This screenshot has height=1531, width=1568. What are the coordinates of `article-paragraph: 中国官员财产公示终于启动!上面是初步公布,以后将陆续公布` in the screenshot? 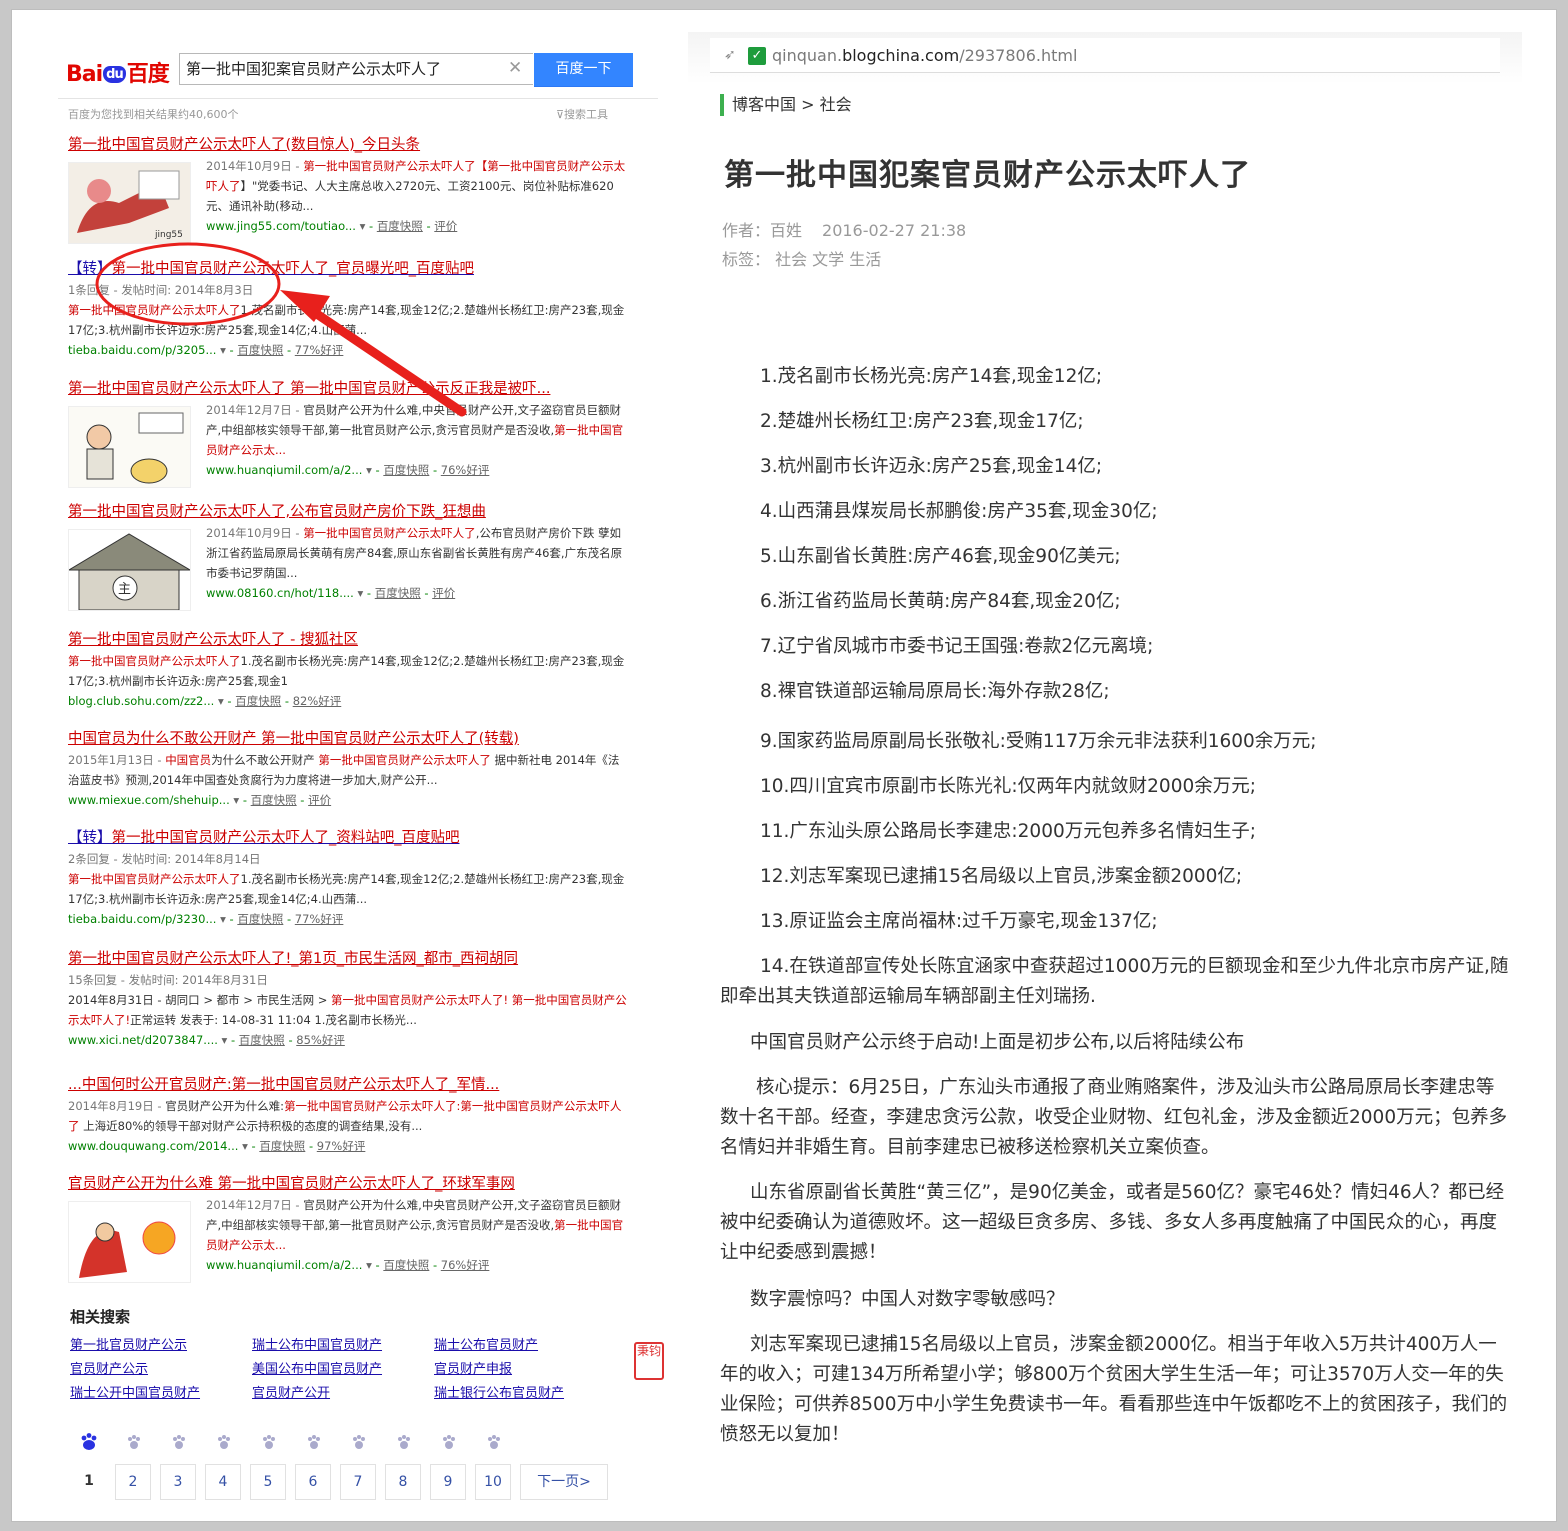 It's located at (997, 1042).